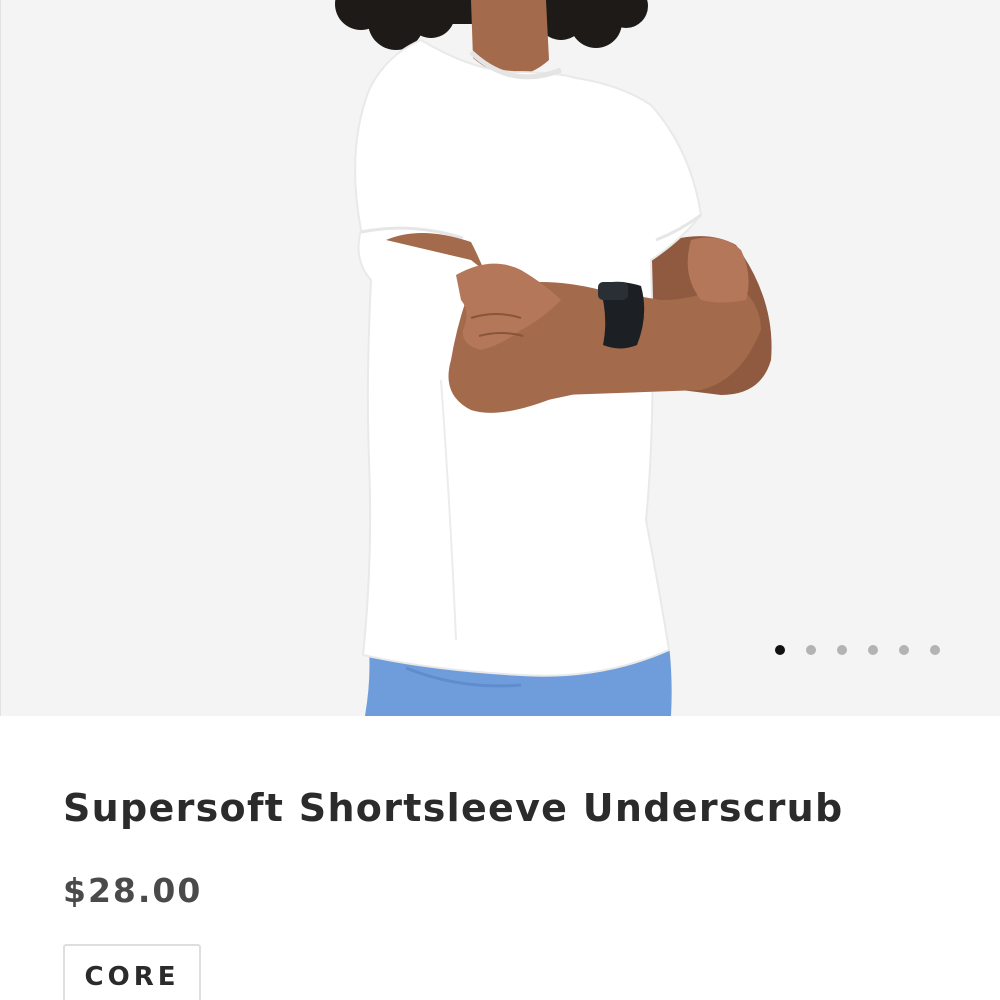 This screenshot has height=1000, width=1000. Describe the element at coordinates (857, 650) in the screenshot. I see `carousel-indicator` at that location.